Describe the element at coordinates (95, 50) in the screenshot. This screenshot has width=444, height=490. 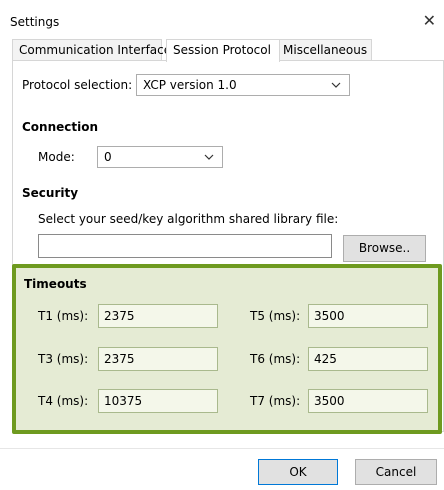
I see `tab-label: Communication Interface` at that location.